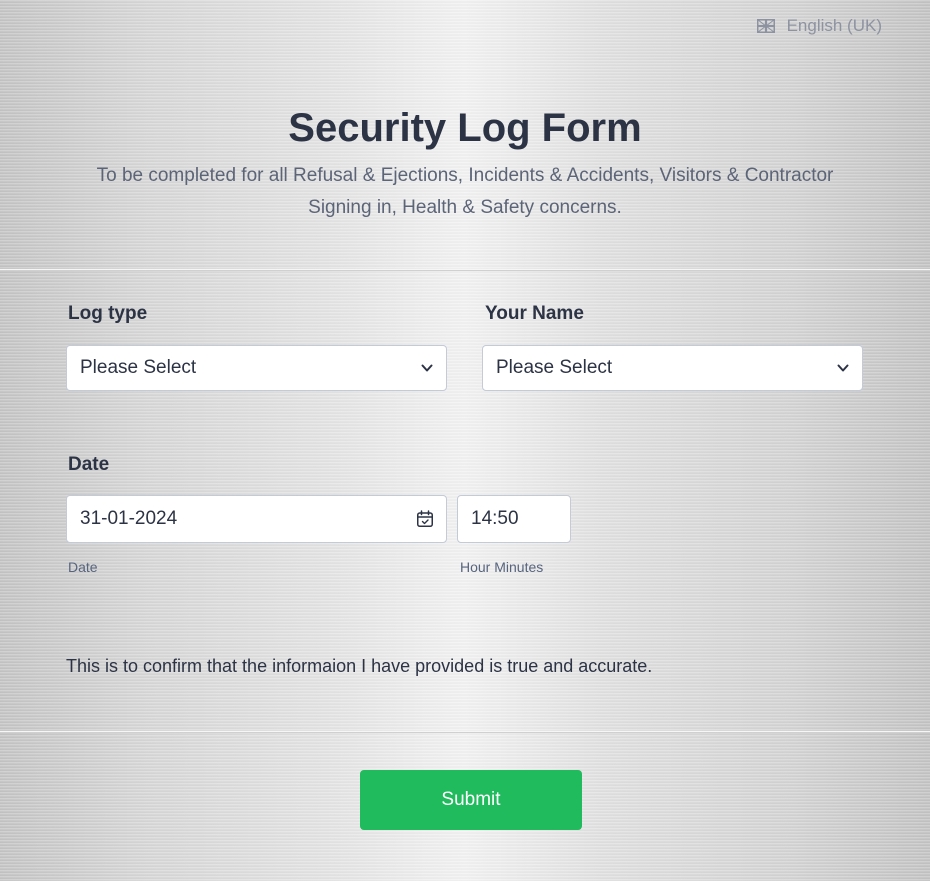  What do you see at coordinates (138, 367) in the screenshot?
I see `log-type-value: Please Select` at bounding box center [138, 367].